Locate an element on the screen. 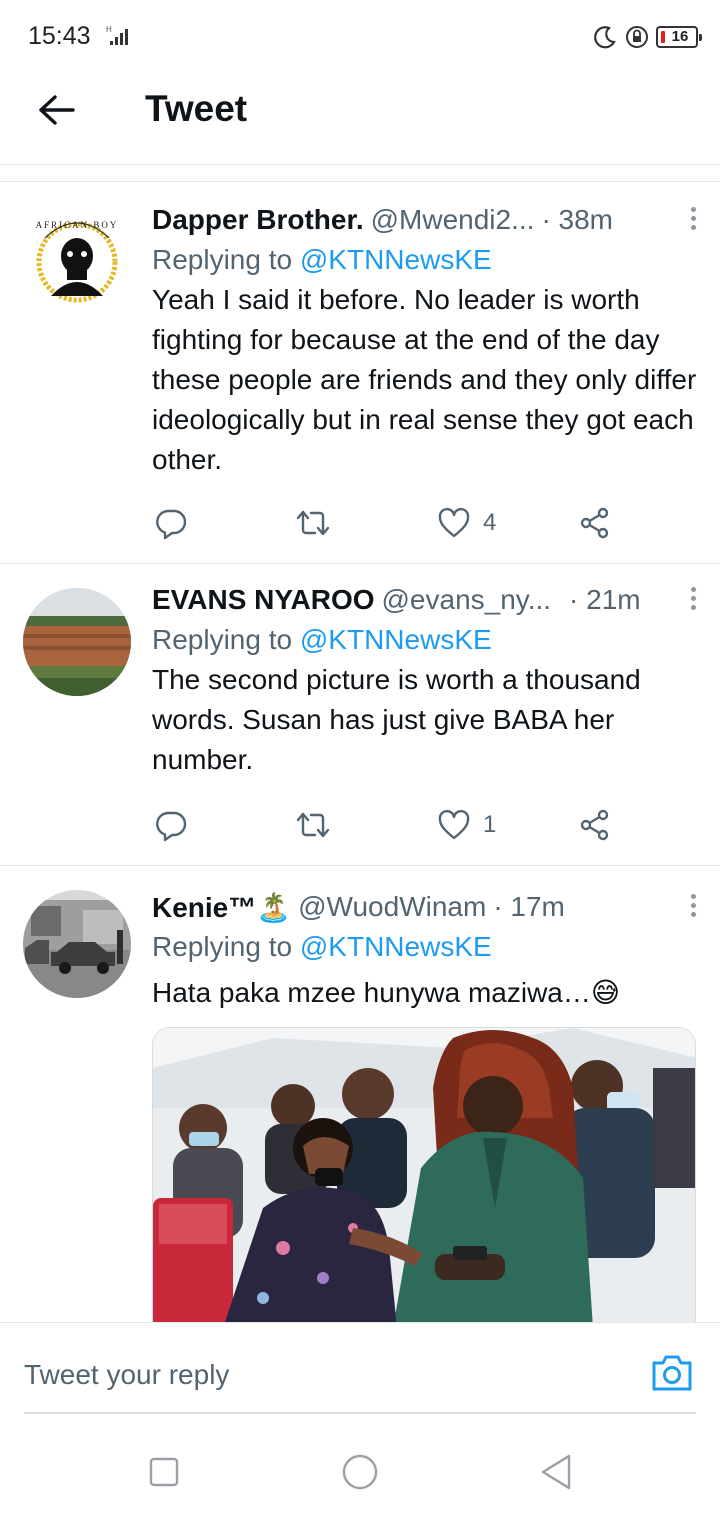 The height and width of the screenshot is (1520, 720). home-circle-icon is located at coordinates (360, 1472).